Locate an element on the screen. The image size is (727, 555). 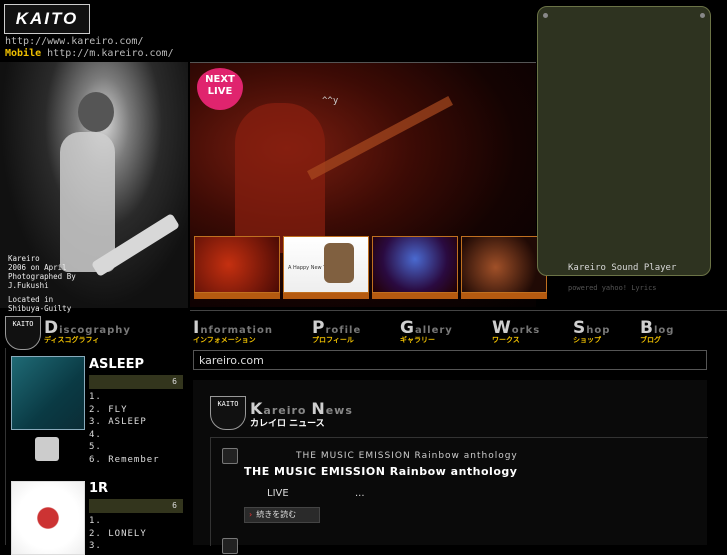
photo-shape-body is located at coordinates (87, 202).